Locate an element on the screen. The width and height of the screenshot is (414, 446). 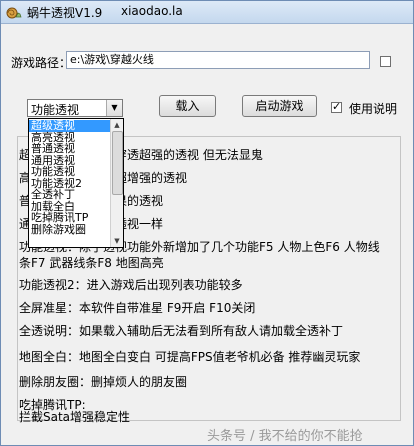
desc-line-13: 拦截Sata增强稳定性 is located at coordinates (75, 417).